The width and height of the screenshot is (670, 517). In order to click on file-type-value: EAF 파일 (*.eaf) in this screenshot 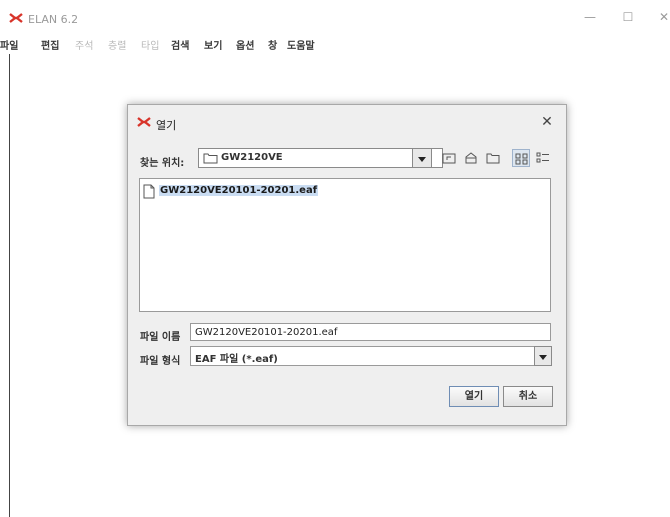, I will do `click(236, 359)`.